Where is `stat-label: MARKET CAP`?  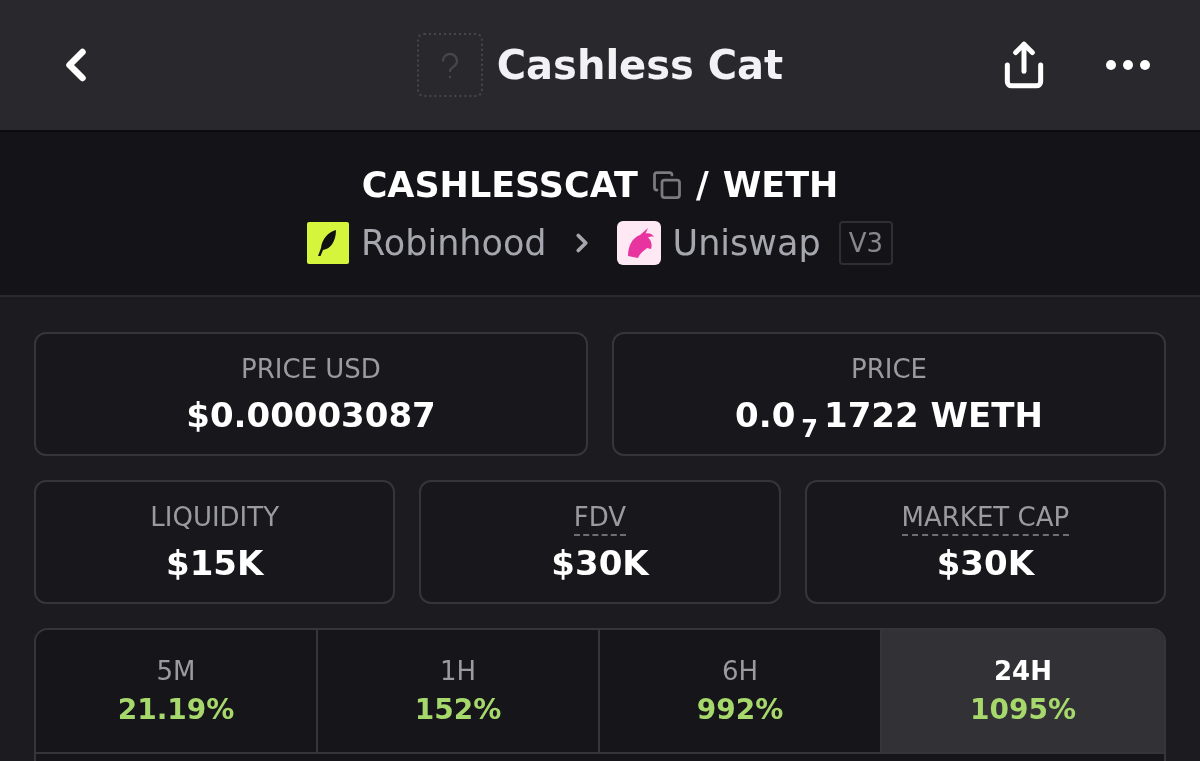
stat-label: MARKET CAP is located at coordinates (985, 518).